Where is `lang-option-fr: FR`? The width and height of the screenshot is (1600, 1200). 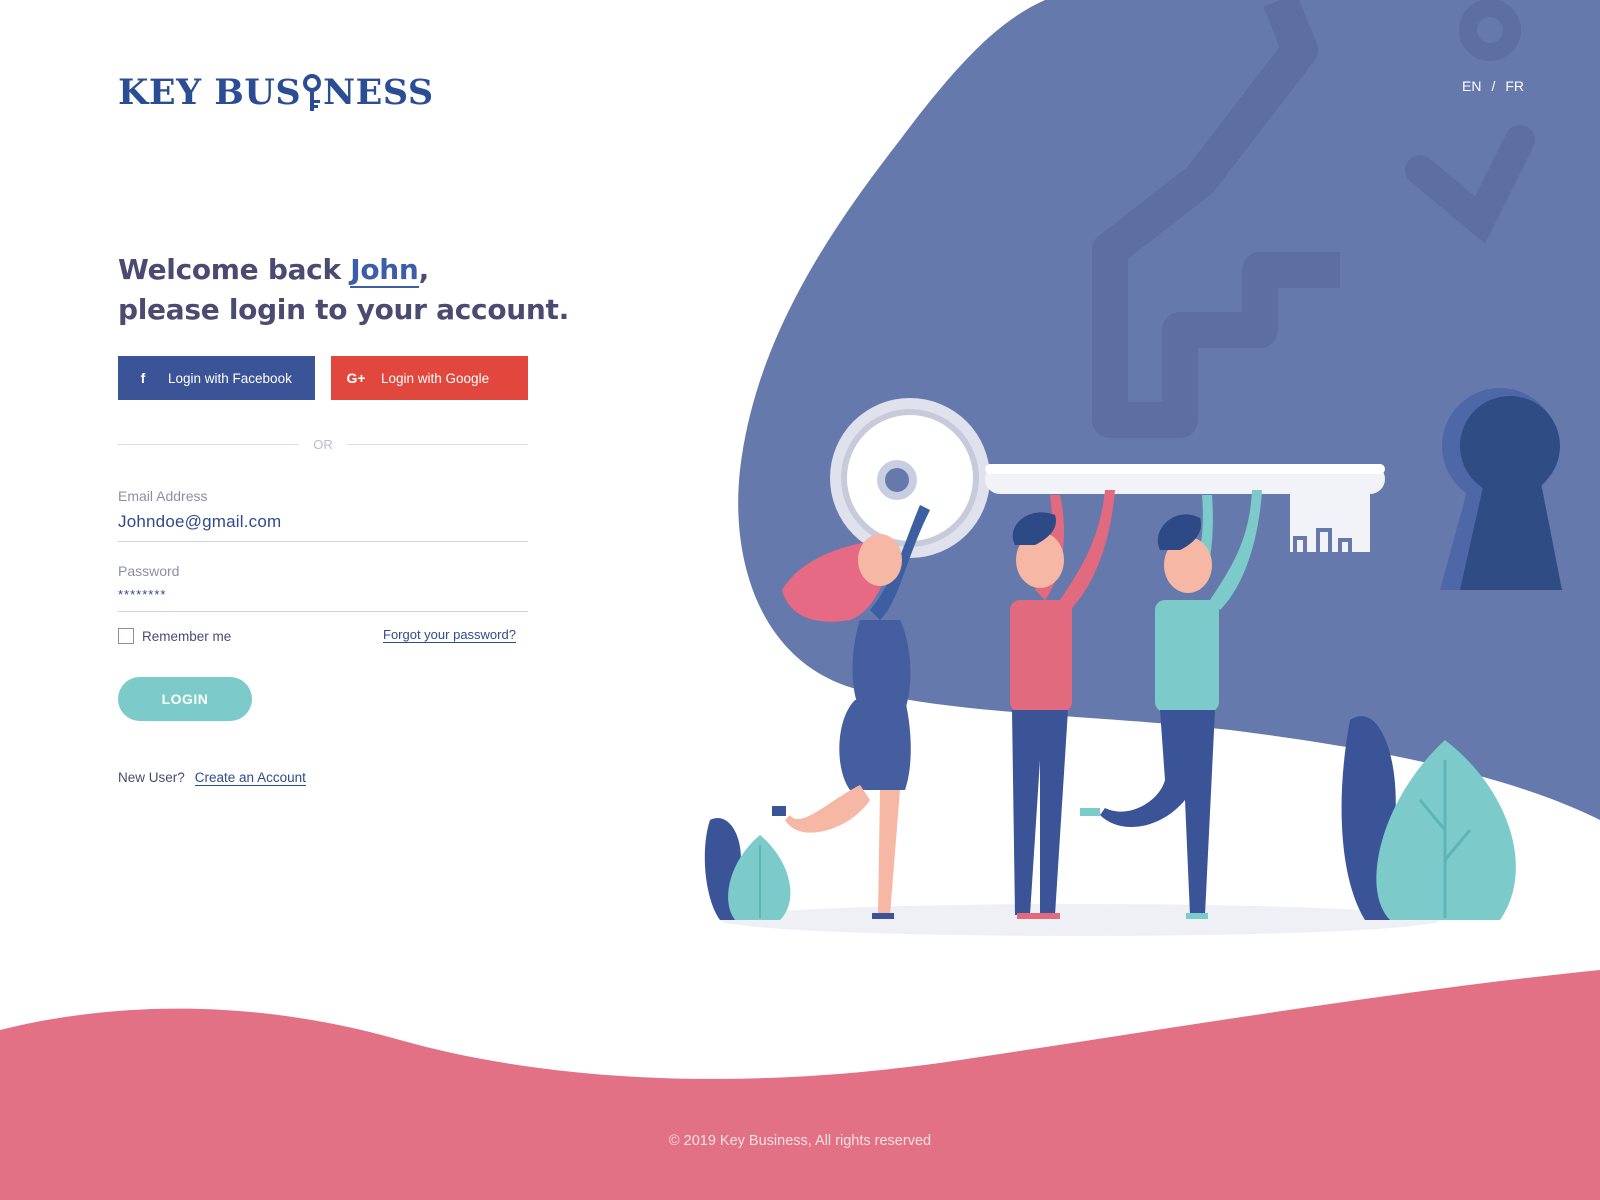 lang-option-fr: FR is located at coordinates (1514, 86).